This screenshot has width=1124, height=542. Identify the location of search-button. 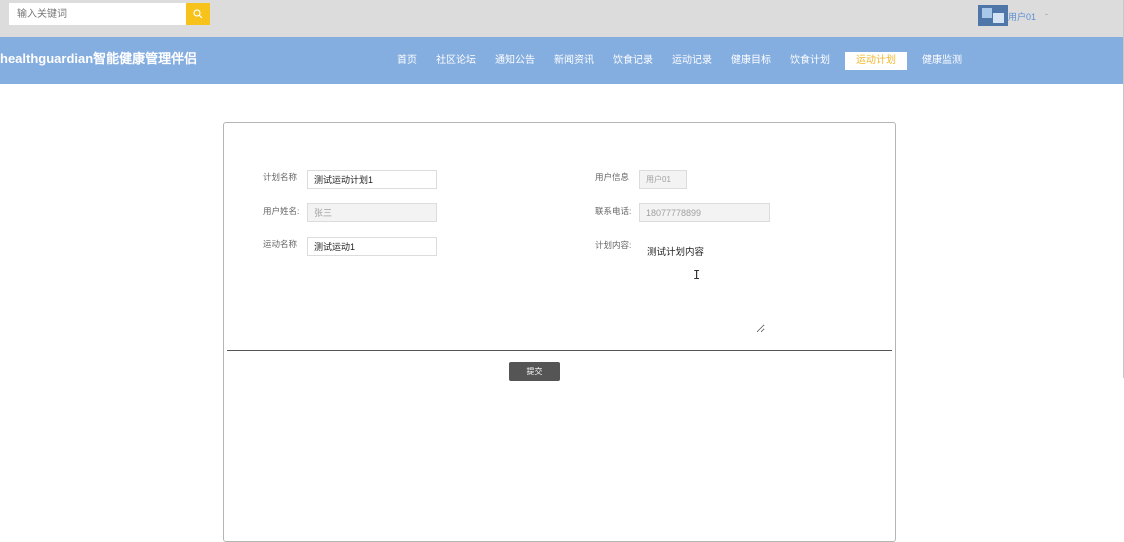
(198, 14).